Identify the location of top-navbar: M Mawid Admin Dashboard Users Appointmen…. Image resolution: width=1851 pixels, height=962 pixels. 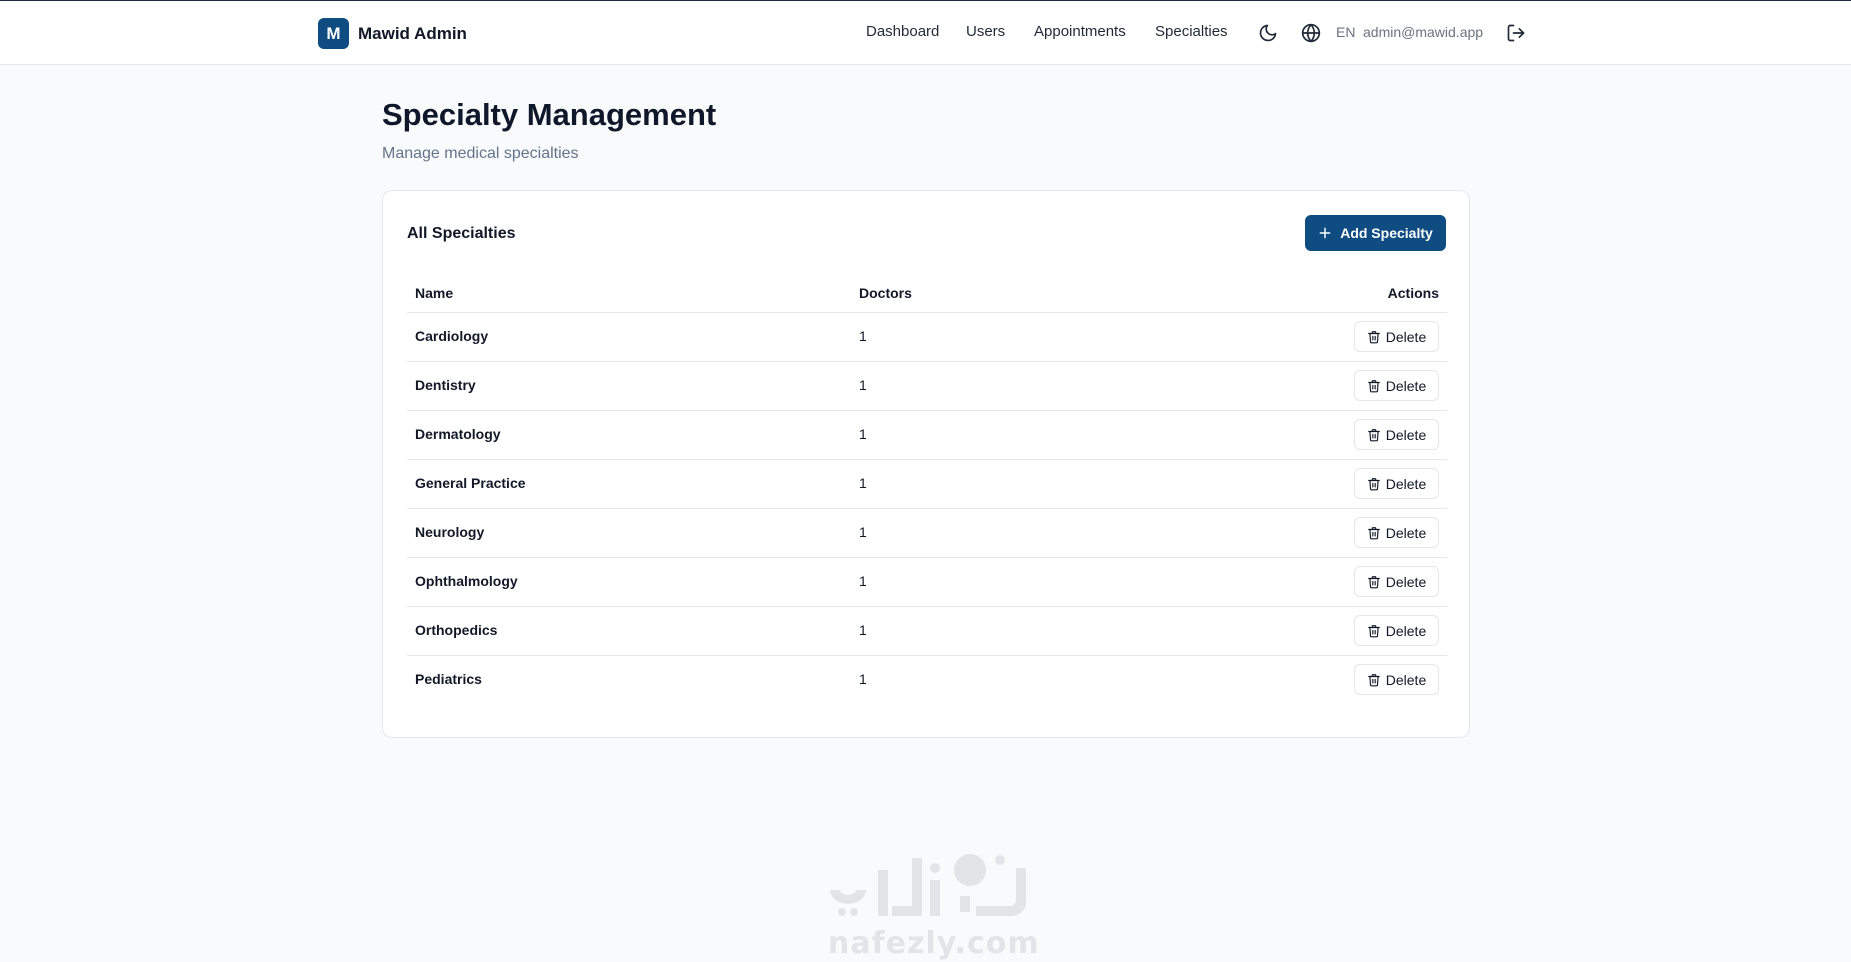
(925, 32).